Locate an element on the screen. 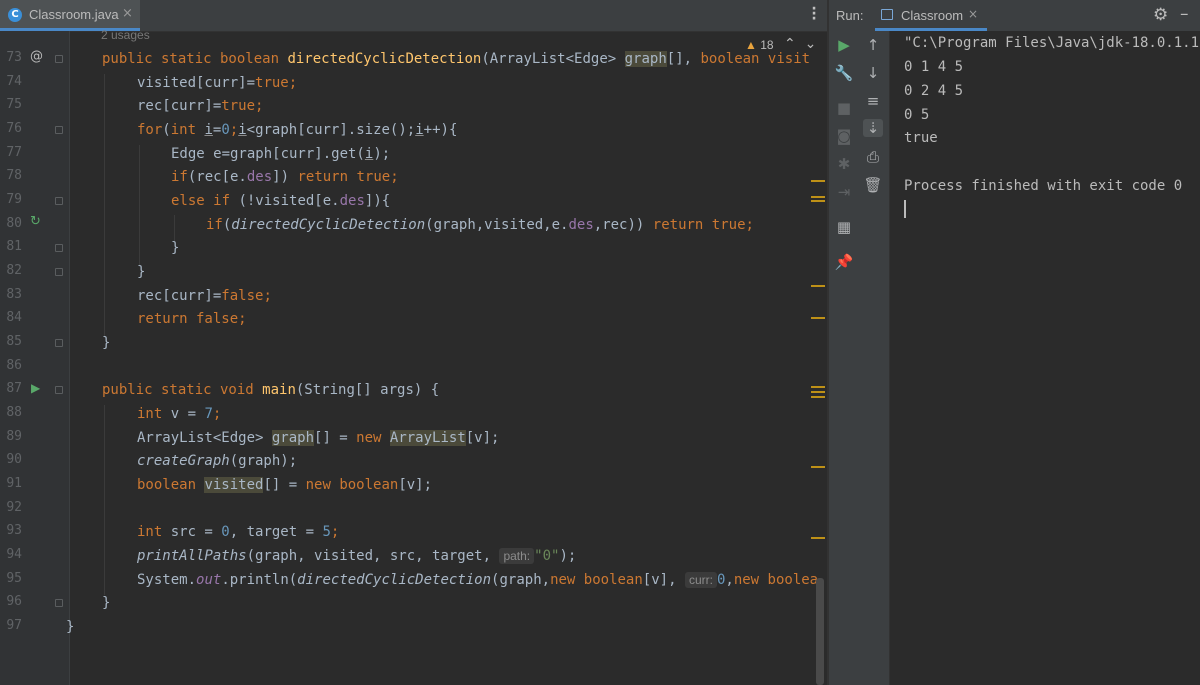  run-tab-classroom: Classroom × is located at coordinates (931, 15).